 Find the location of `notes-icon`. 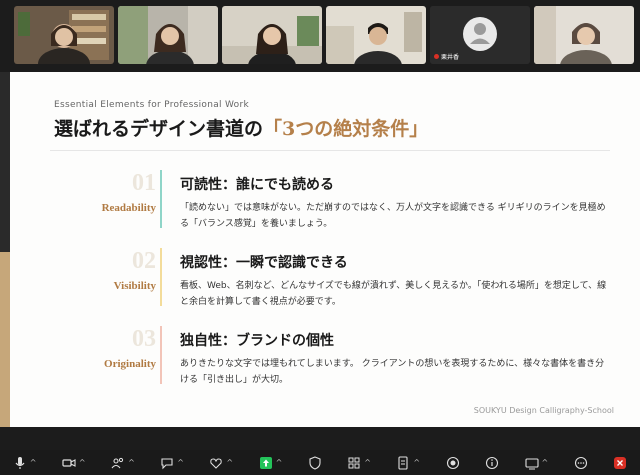

notes-icon is located at coordinates (403, 462).